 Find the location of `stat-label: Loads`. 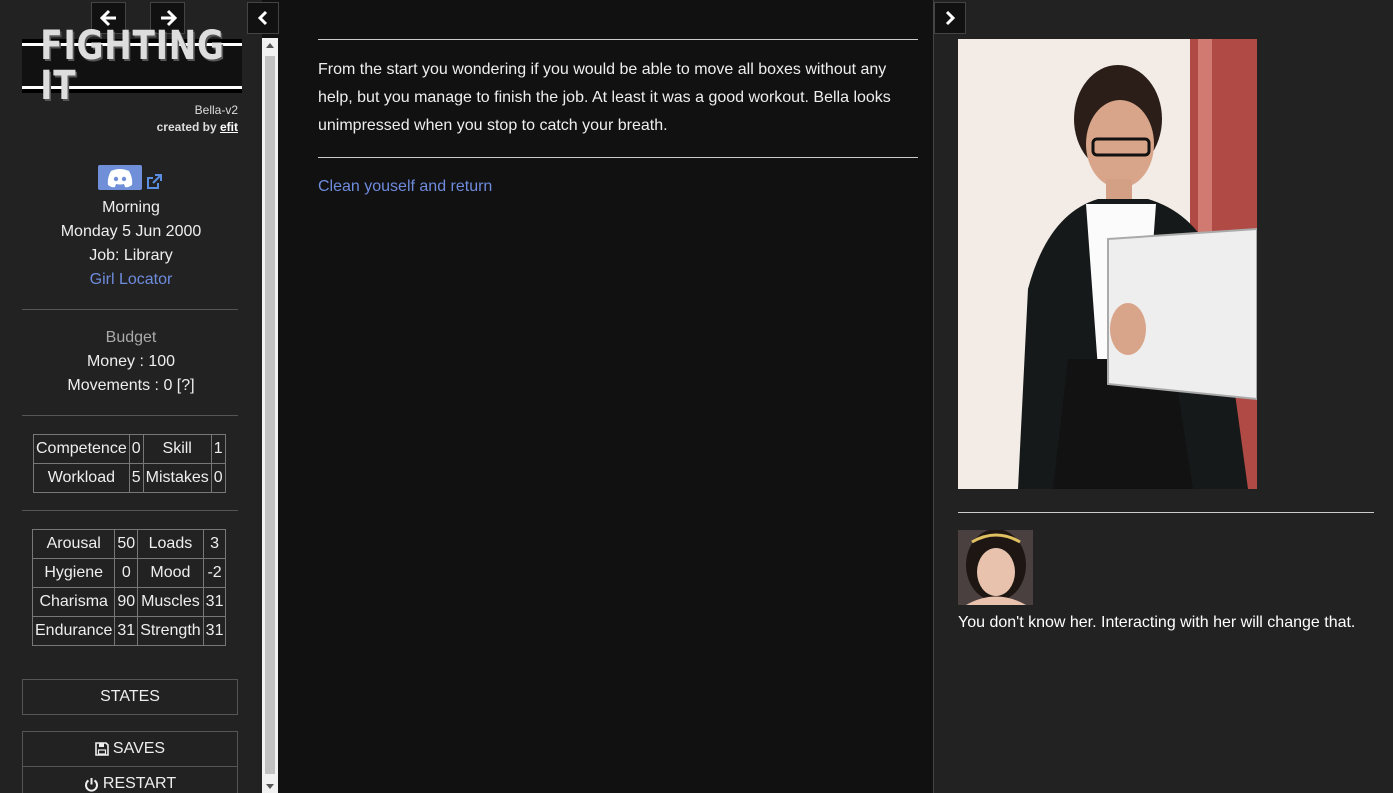

stat-label: Loads is located at coordinates (170, 544).